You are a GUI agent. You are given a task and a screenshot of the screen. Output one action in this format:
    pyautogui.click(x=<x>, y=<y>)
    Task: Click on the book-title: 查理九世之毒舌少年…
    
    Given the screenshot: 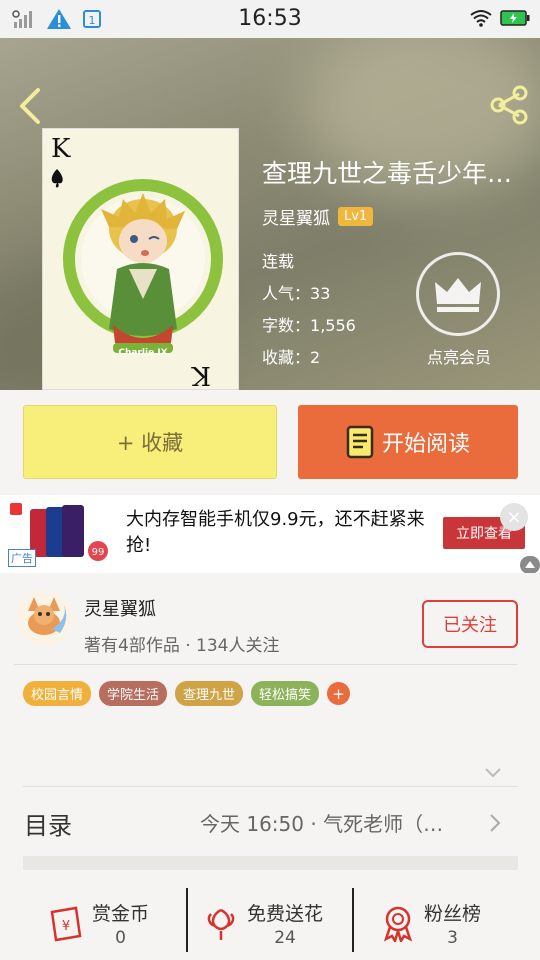 What is the action you would take?
    pyautogui.click(x=387, y=173)
    